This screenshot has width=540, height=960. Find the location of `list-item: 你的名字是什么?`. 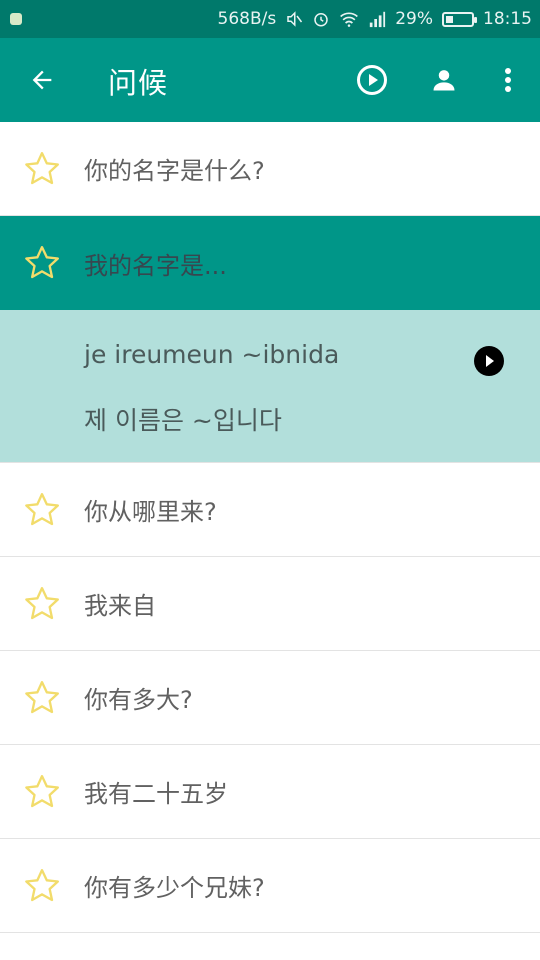

list-item: 你的名字是什么? is located at coordinates (270, 169).